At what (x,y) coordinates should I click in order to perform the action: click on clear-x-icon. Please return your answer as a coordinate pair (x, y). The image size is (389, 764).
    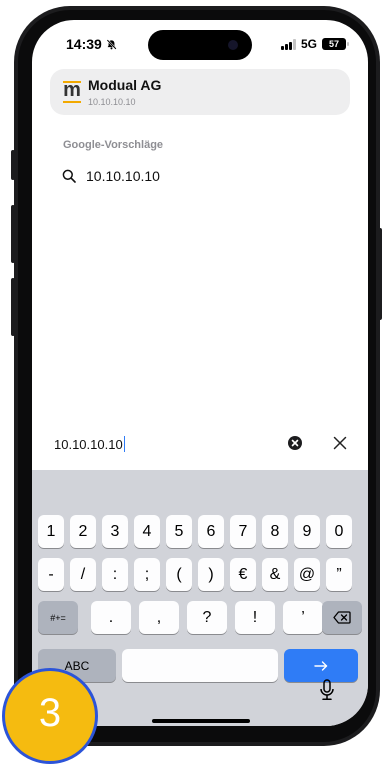
    Looking at the image, I should click on (295, 443).